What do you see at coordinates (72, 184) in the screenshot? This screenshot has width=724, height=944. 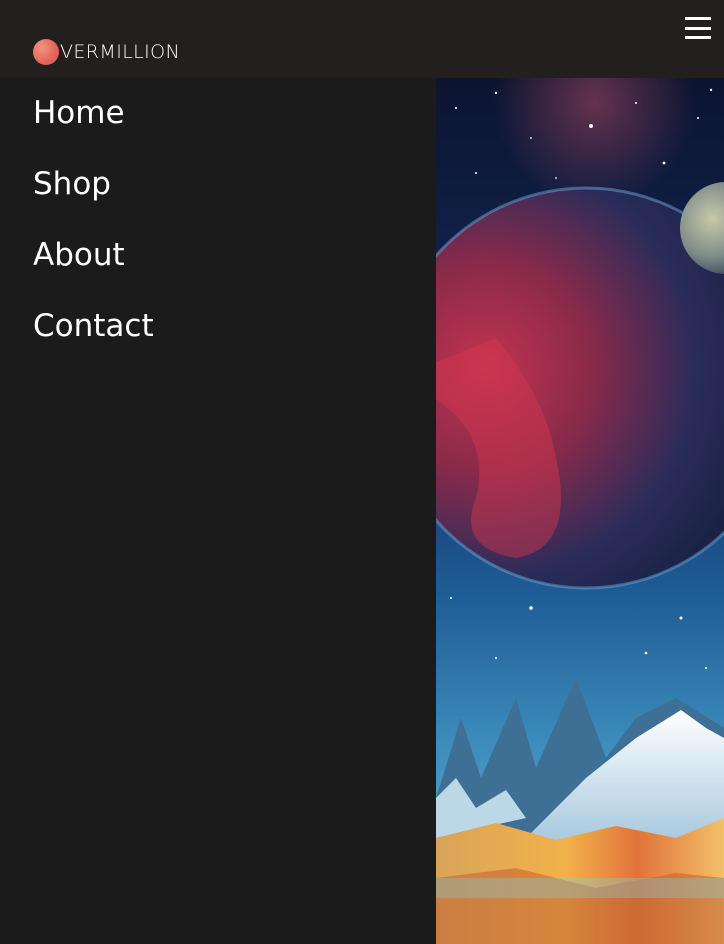 I see `nav-item-shop: Shop` at bounding box center [72, 184].